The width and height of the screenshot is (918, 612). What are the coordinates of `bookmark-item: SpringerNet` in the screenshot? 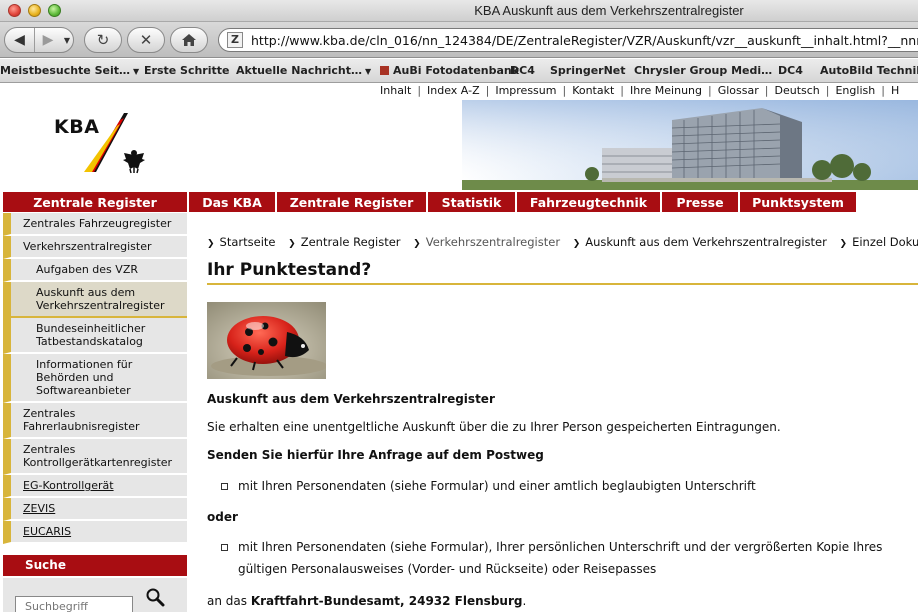 It's located at (588, 70).